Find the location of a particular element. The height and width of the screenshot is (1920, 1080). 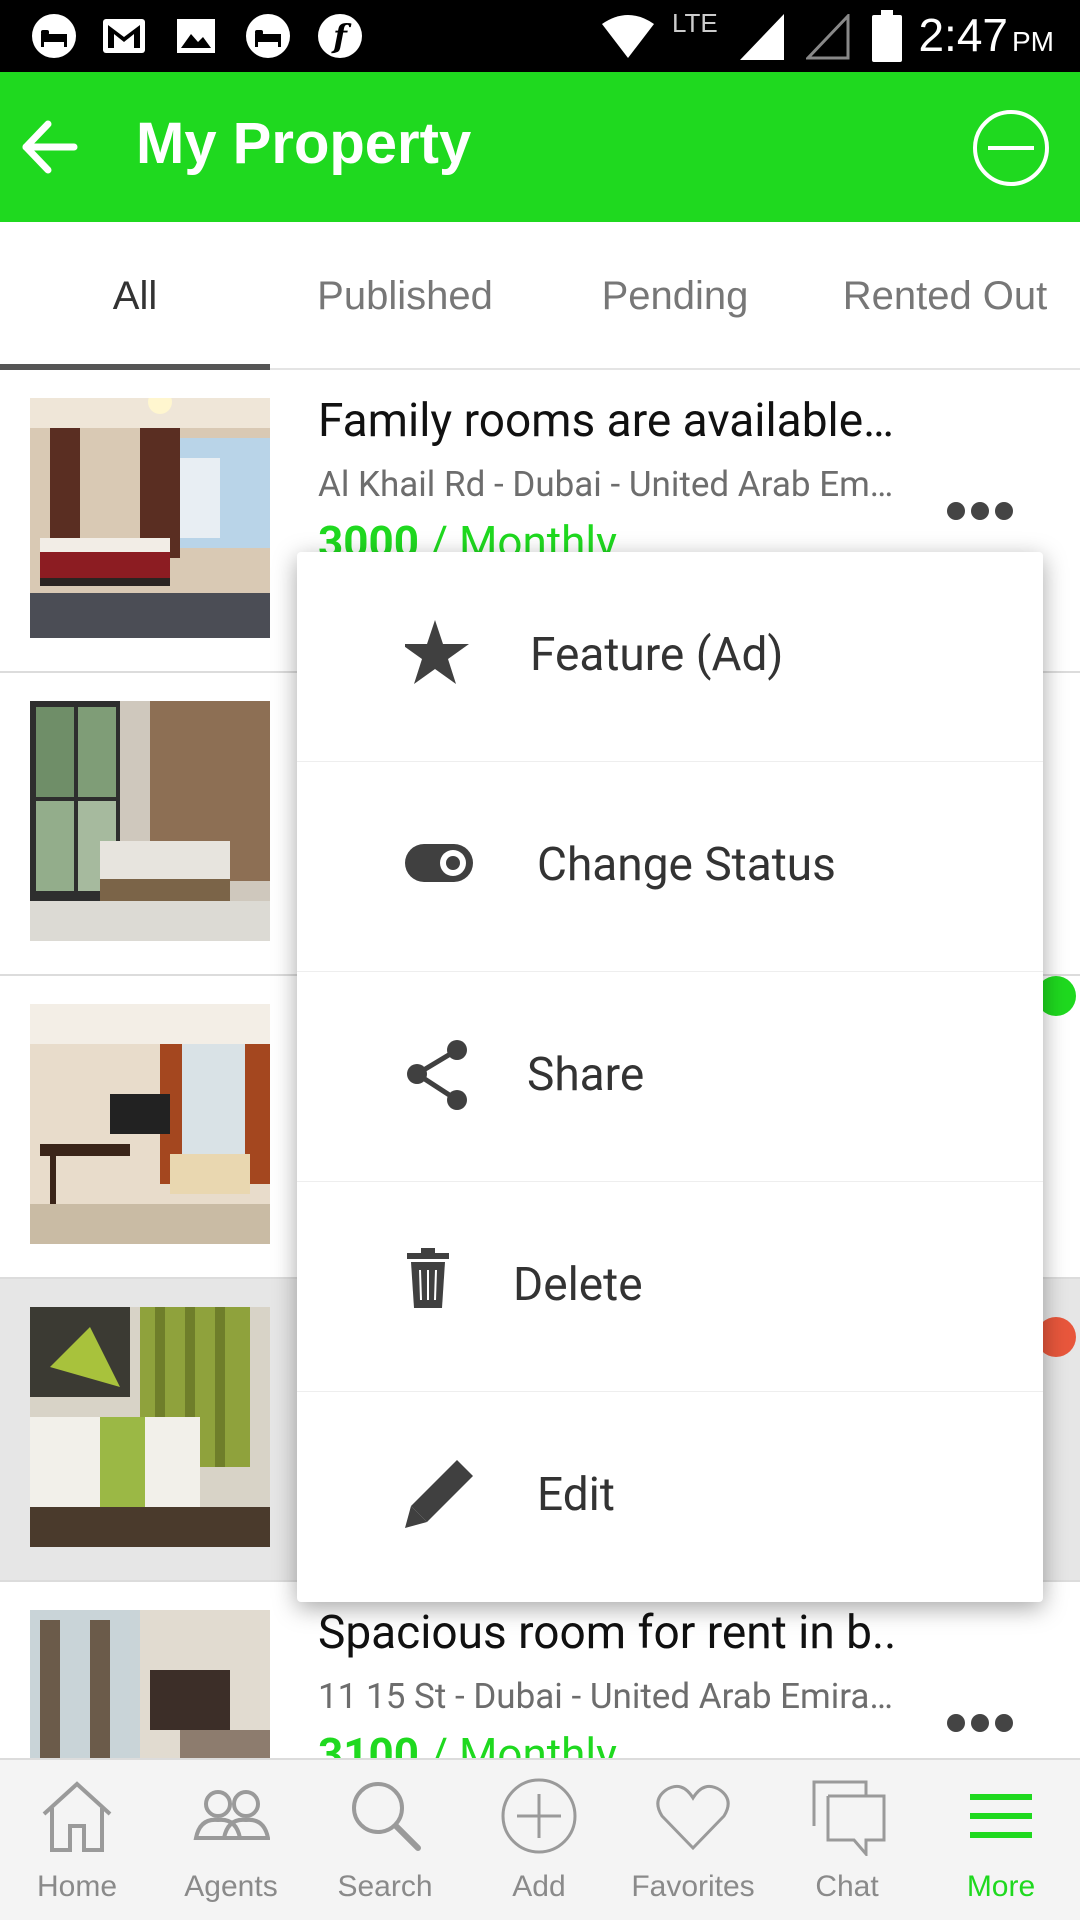

app-bar: My Property is located at coordinates (540, 147).